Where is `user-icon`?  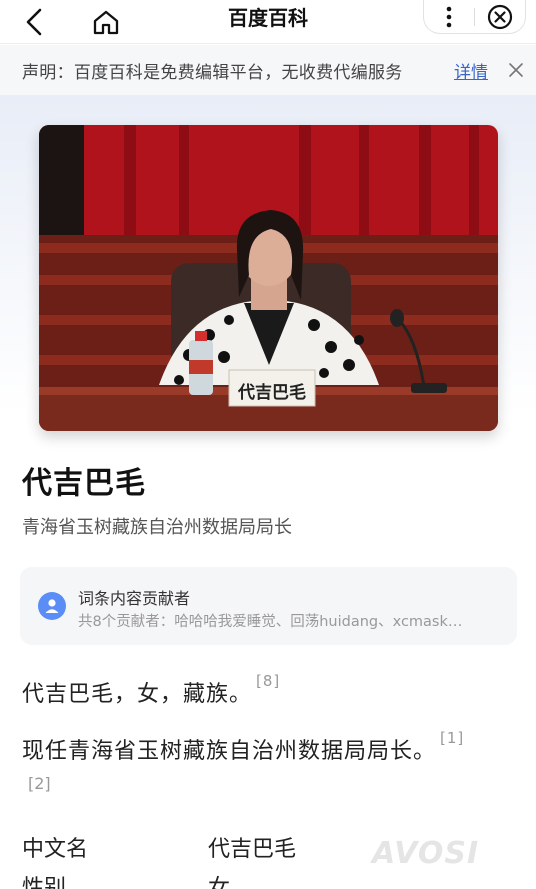 user-icon is located at coordinates (52, 606).